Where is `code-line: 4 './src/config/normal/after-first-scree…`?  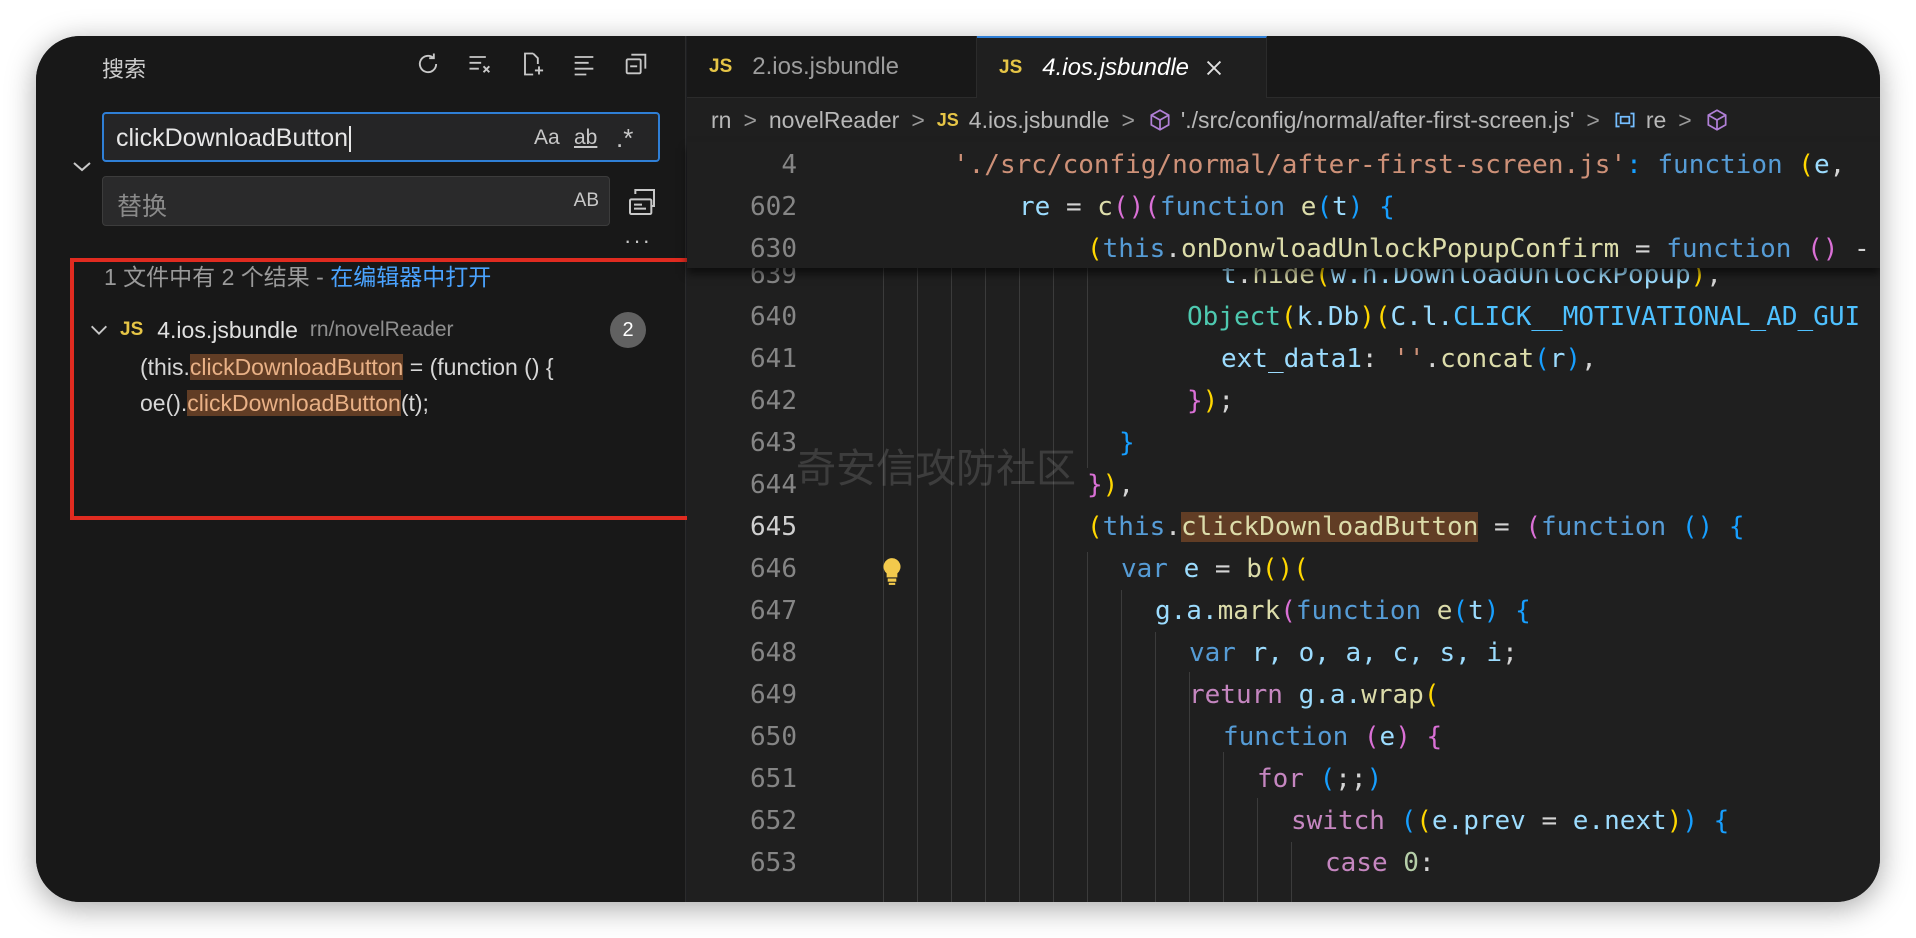 code-line: 4 './src/config/normal/after-first-scree… is located at coordinates (1283, 163).